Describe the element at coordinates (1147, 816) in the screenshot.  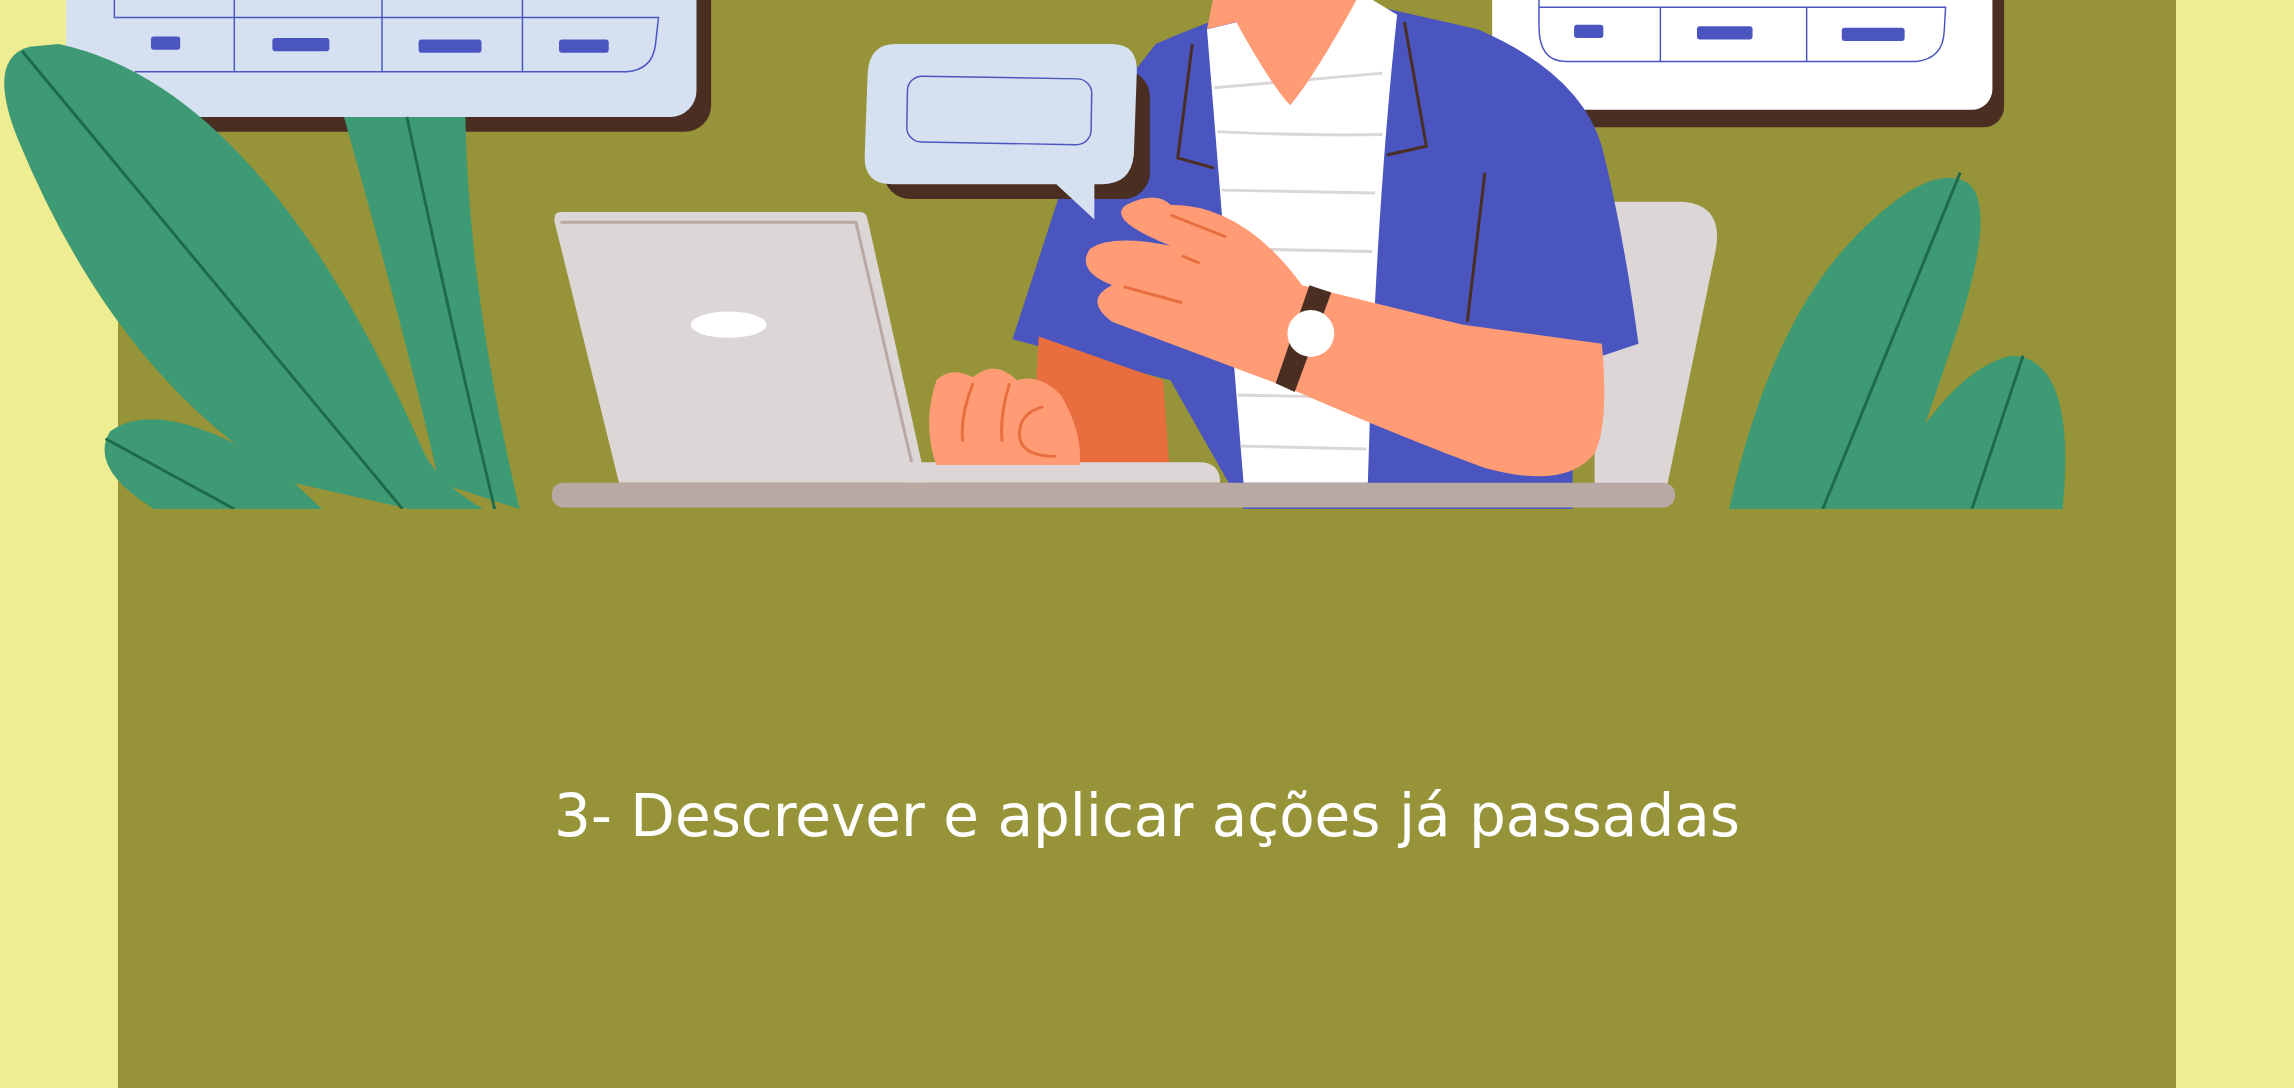
I see `heading: 3- Descrever e aplicar ações já passadas` at that location.